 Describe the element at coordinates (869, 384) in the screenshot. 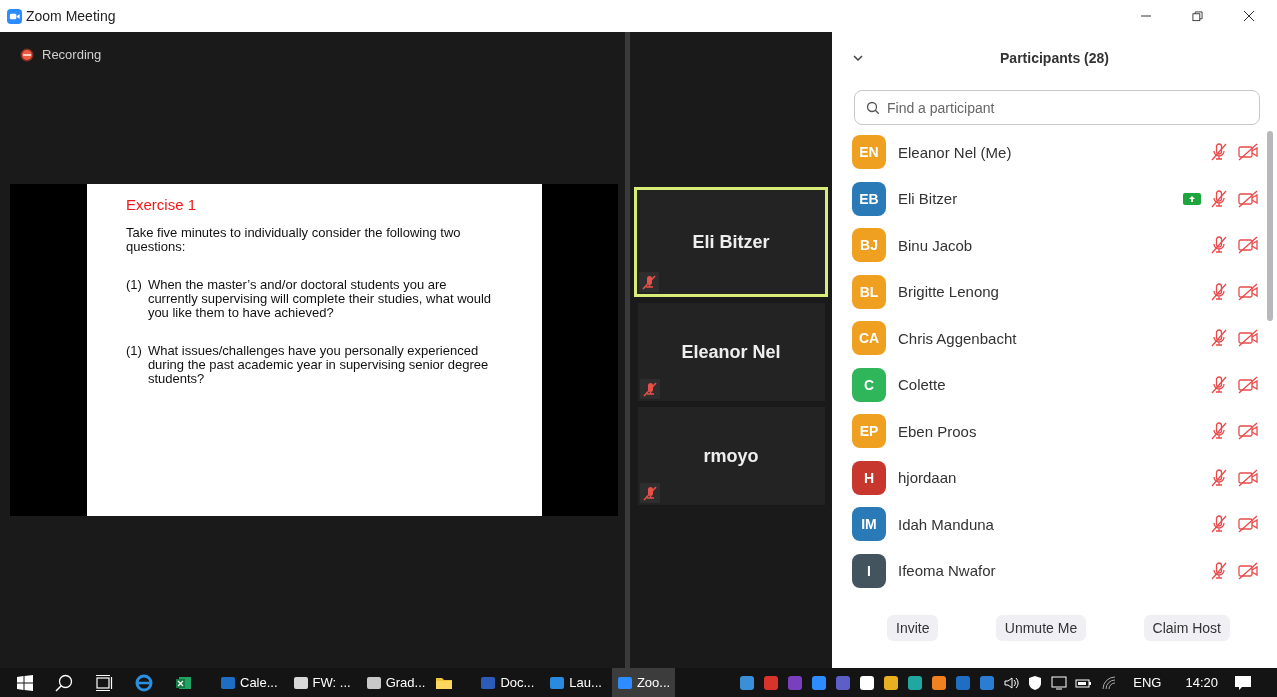

I see `avatar: C` at that location.